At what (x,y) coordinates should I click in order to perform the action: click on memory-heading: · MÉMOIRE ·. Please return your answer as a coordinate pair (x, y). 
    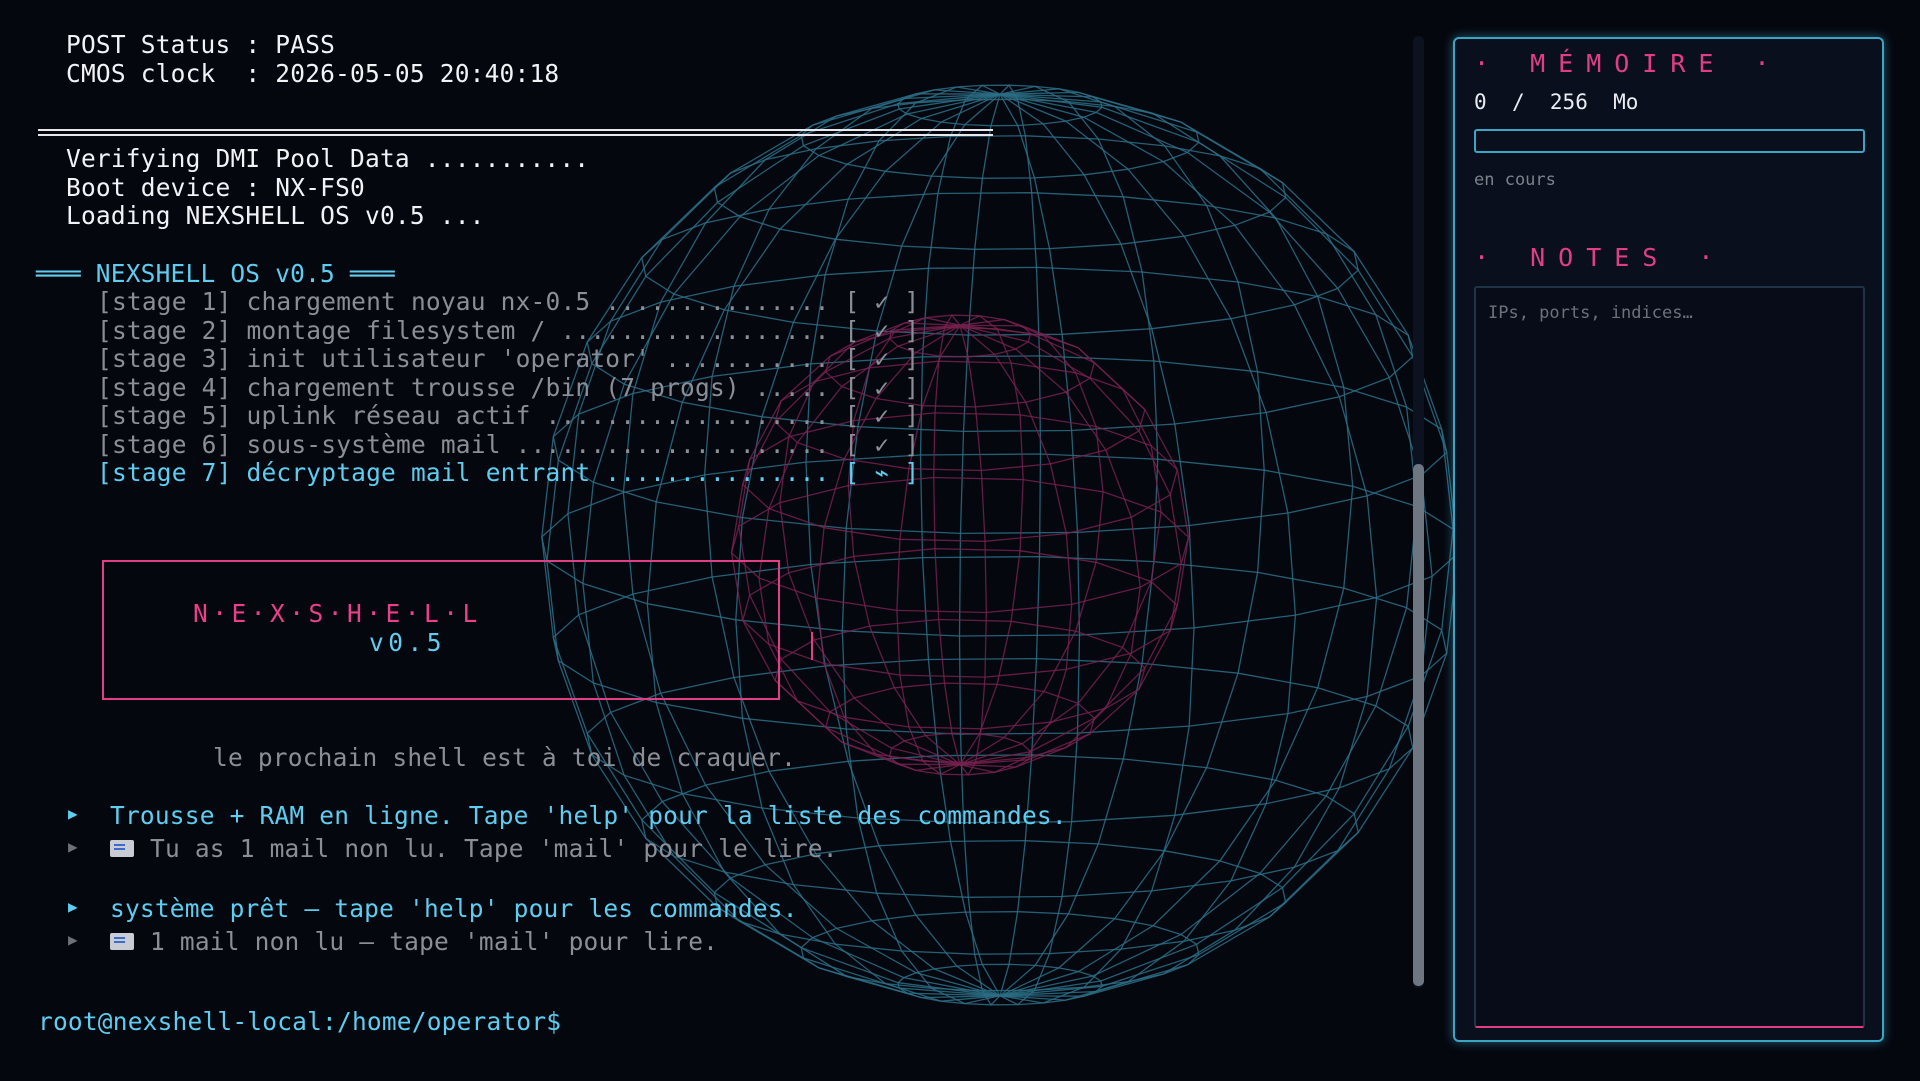
    Looking at the image, I should click on (1628, 63).